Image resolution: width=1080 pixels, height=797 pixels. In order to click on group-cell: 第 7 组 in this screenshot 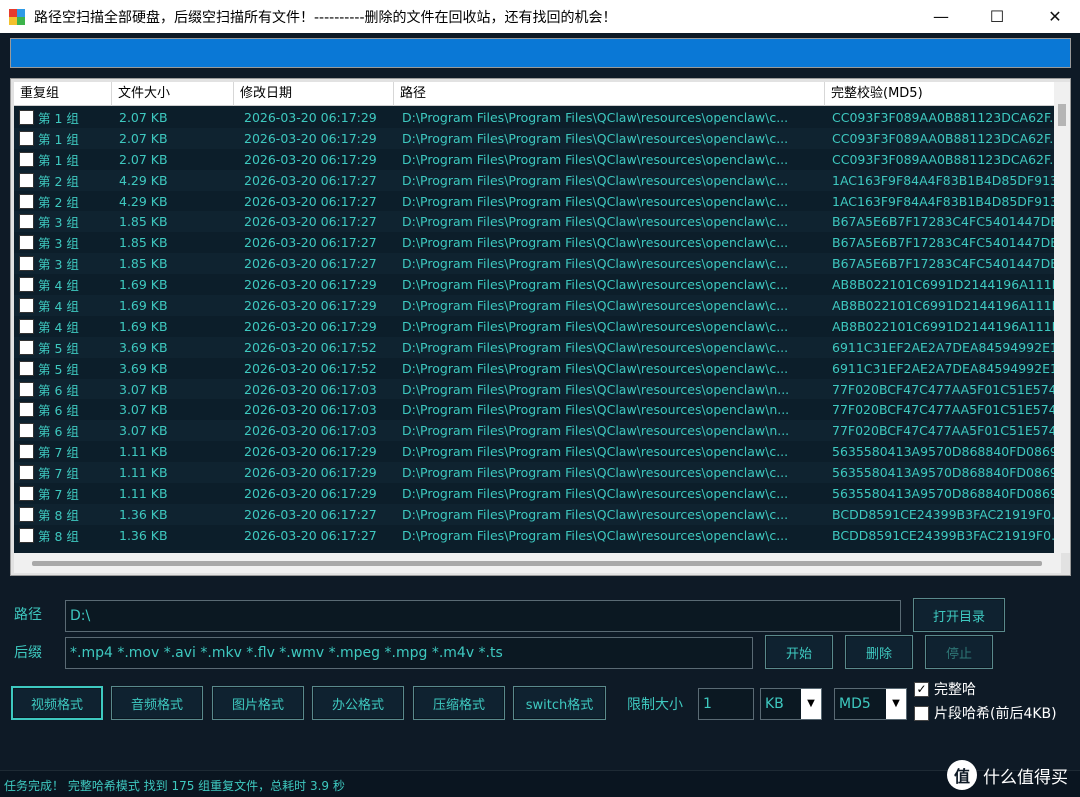, I will do `click(63, 493)`.